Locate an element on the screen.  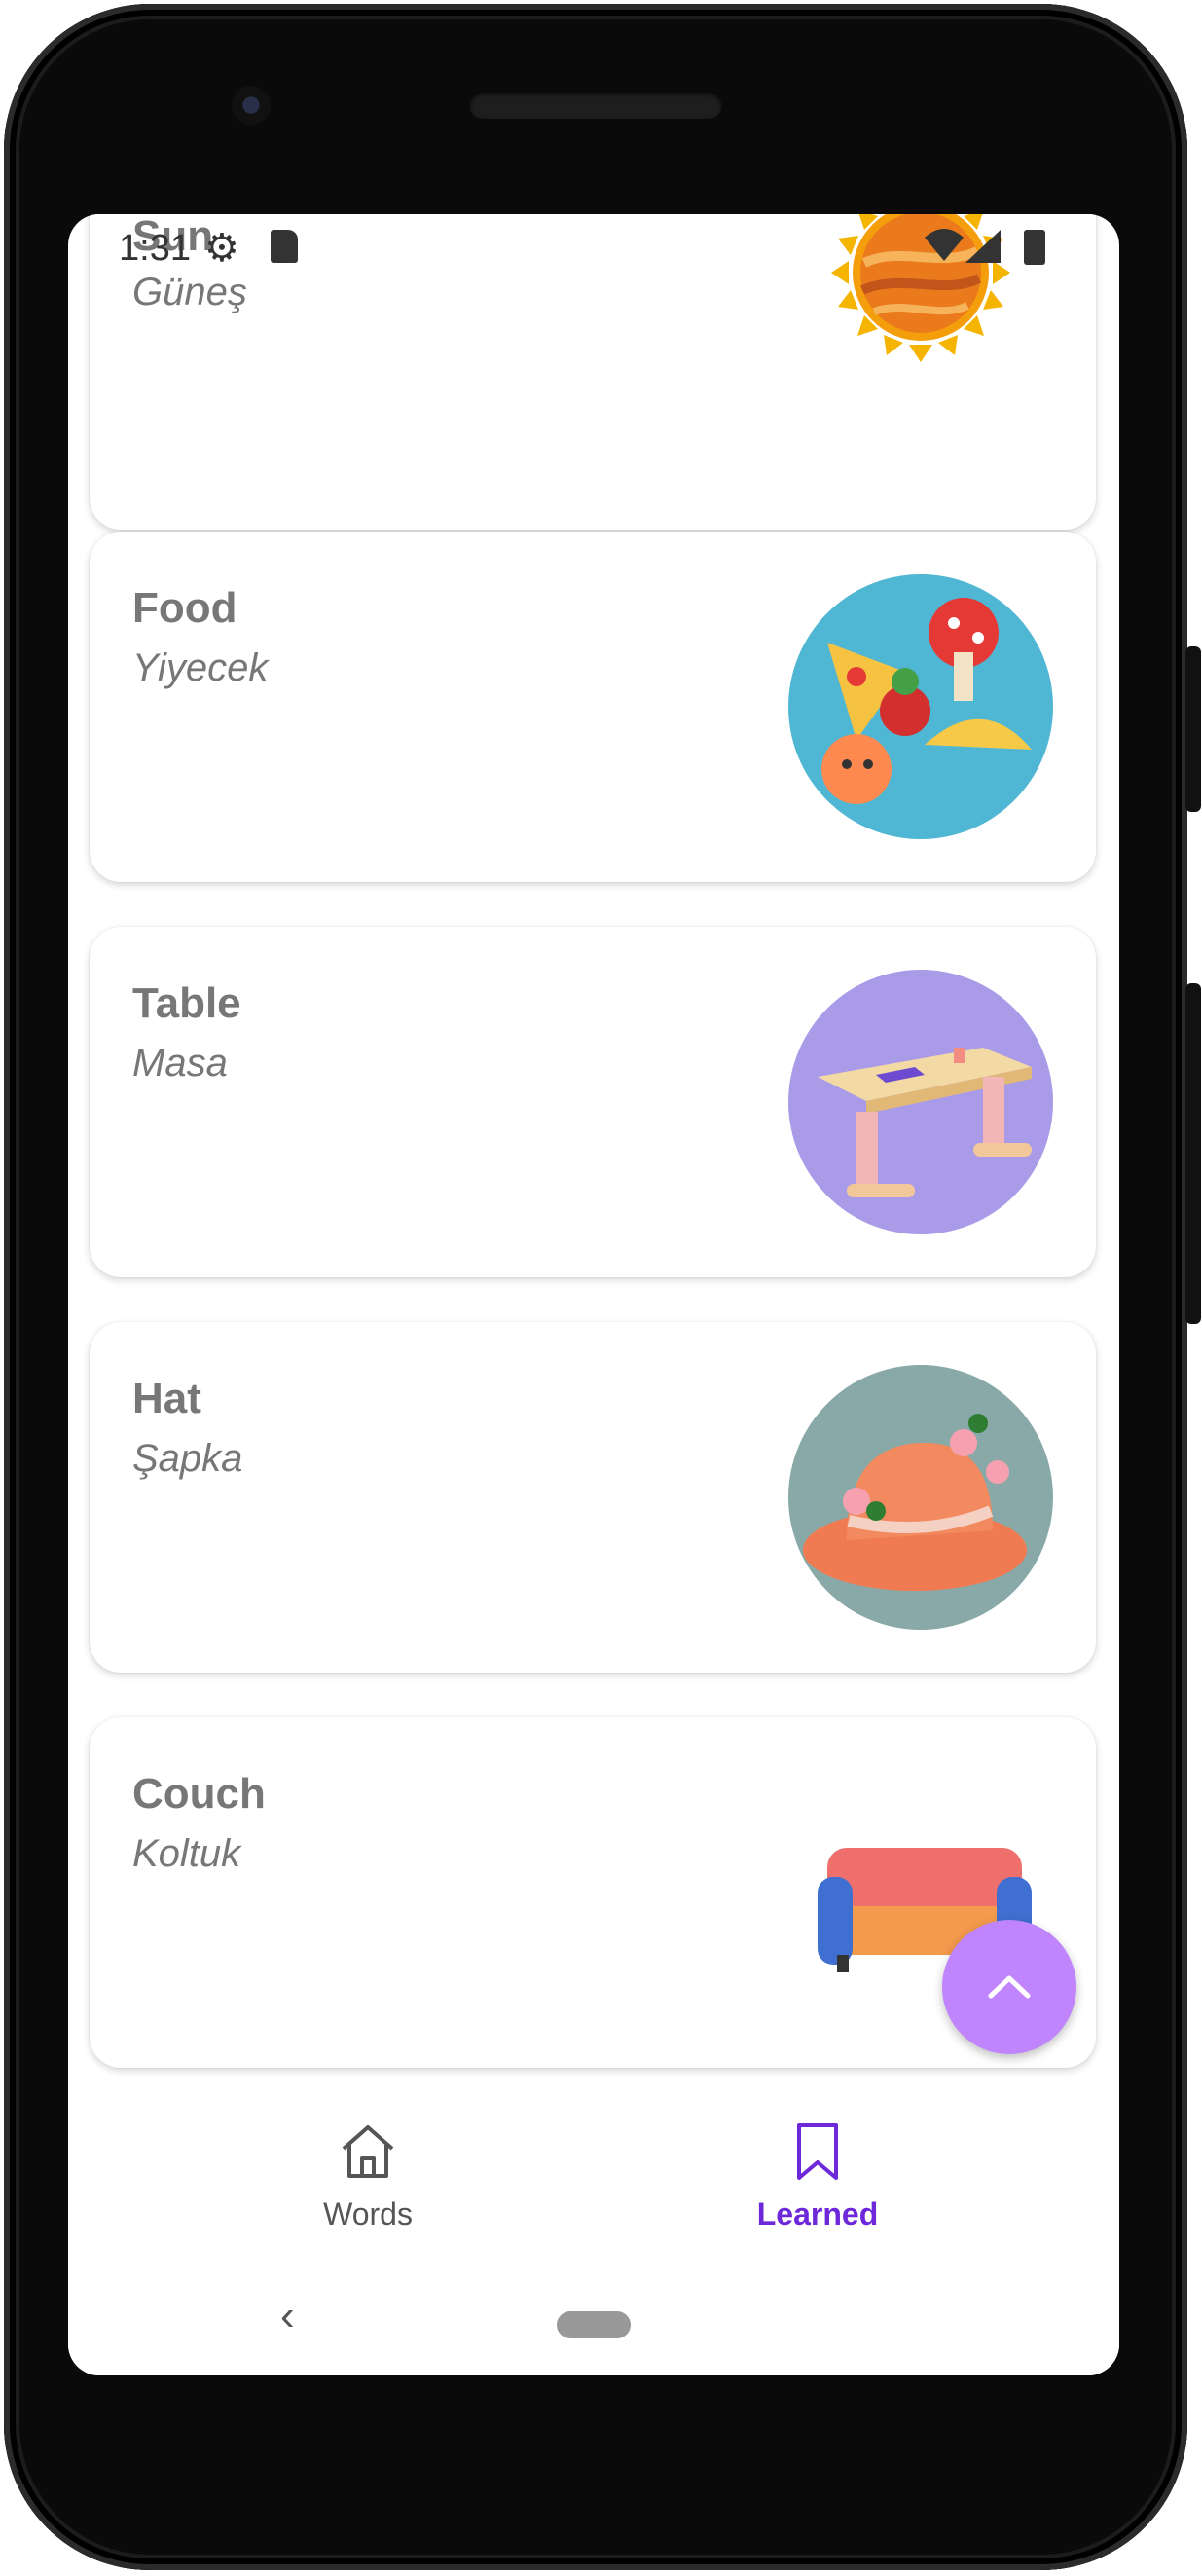
battery-icon is located at coordinates (1034, 247).